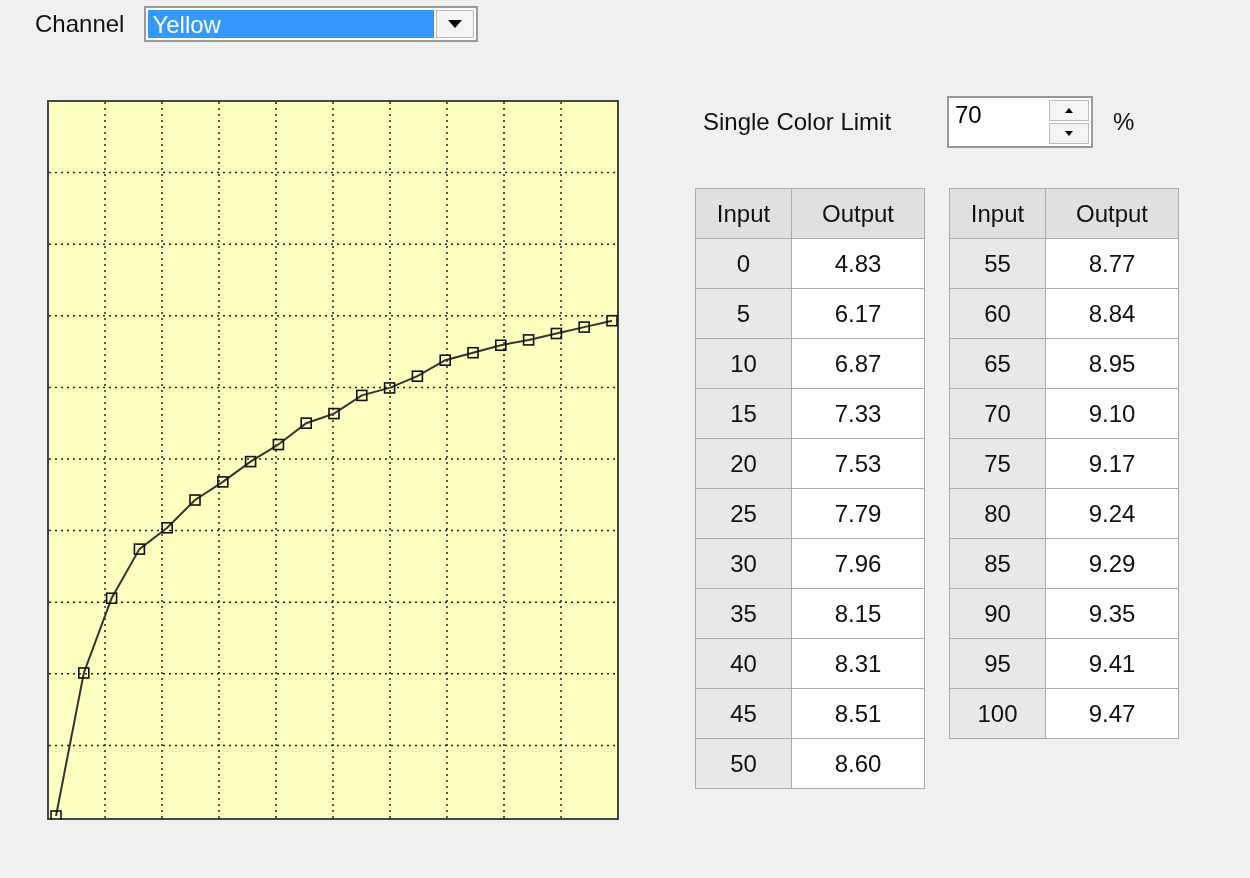 The image size is (1250, 878). I want to click on output-cell: 6.87, so click(858, 363).